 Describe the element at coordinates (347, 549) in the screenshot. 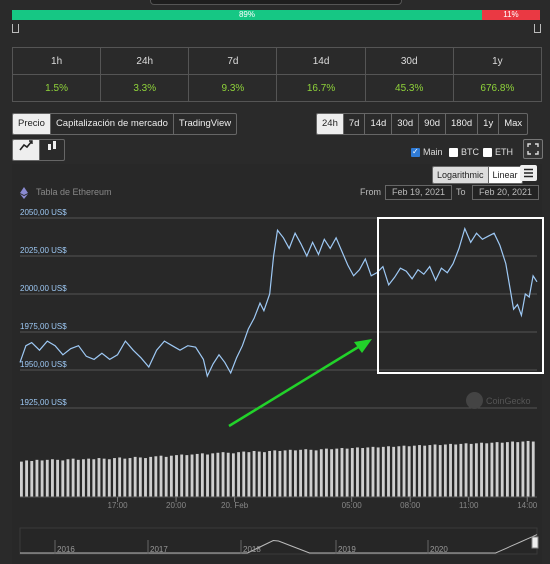

I see `navigator-year-label: 2019` at that location.